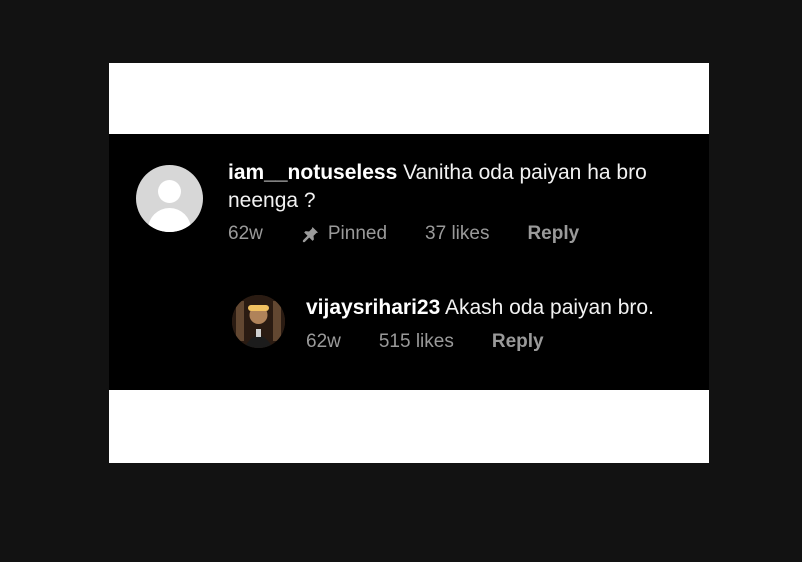  What do you see at coordinates (310, 234) in the screenshot?
I see `pin-icon` at bounding box center [310, 234].